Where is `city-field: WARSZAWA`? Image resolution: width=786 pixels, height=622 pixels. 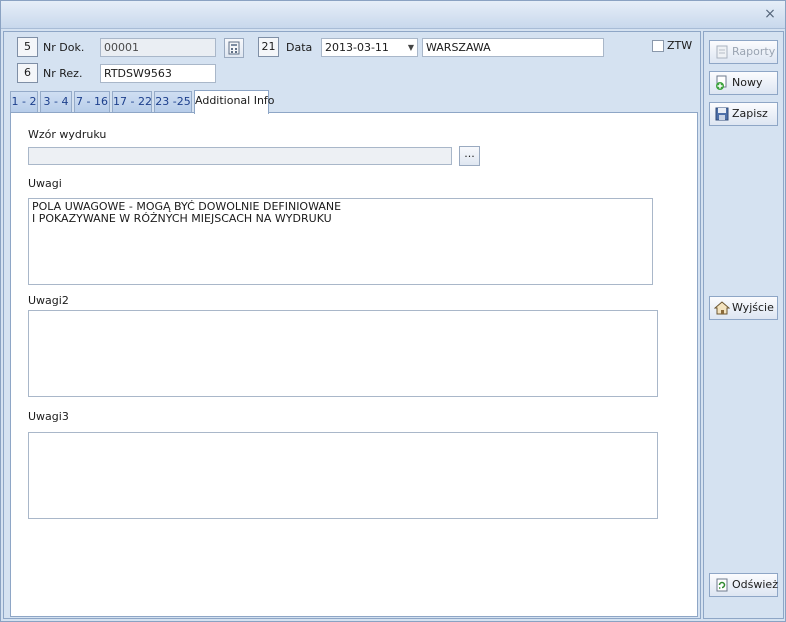 city-field: WARSZAWA is located at coordinates (513, 47).